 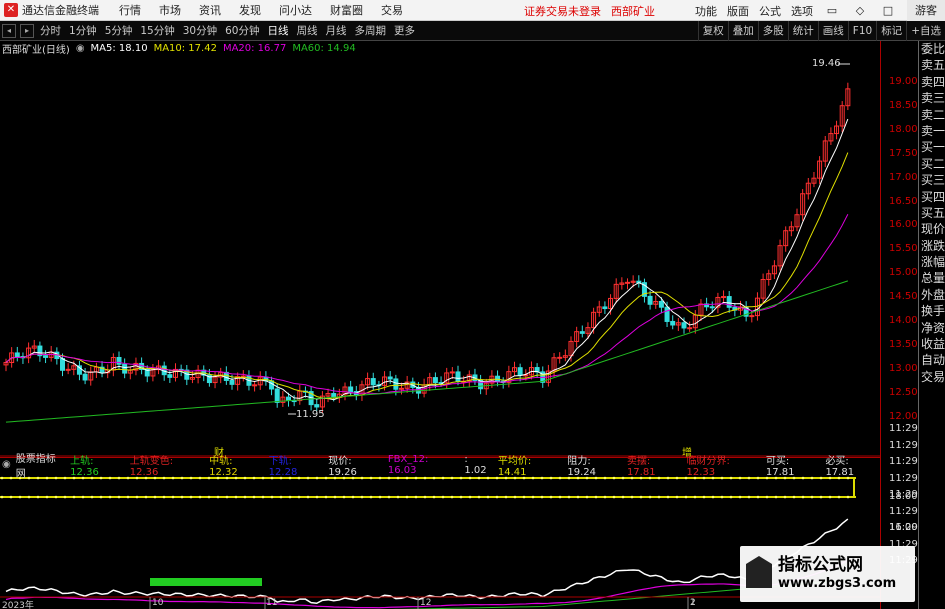 I want to click on quote-field: 涨幅, so click(x=932, y=262).